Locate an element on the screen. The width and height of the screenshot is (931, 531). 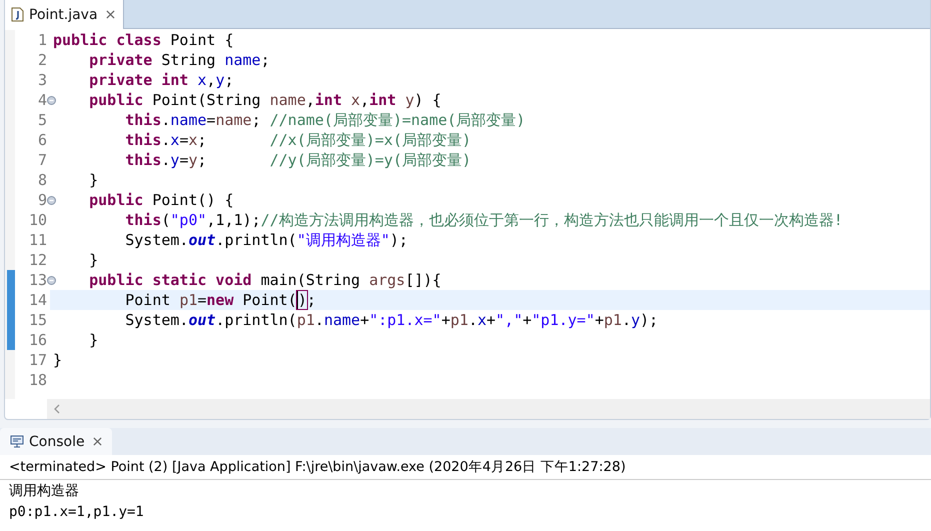
line-number: 11 is located at coordinates (37, 240).